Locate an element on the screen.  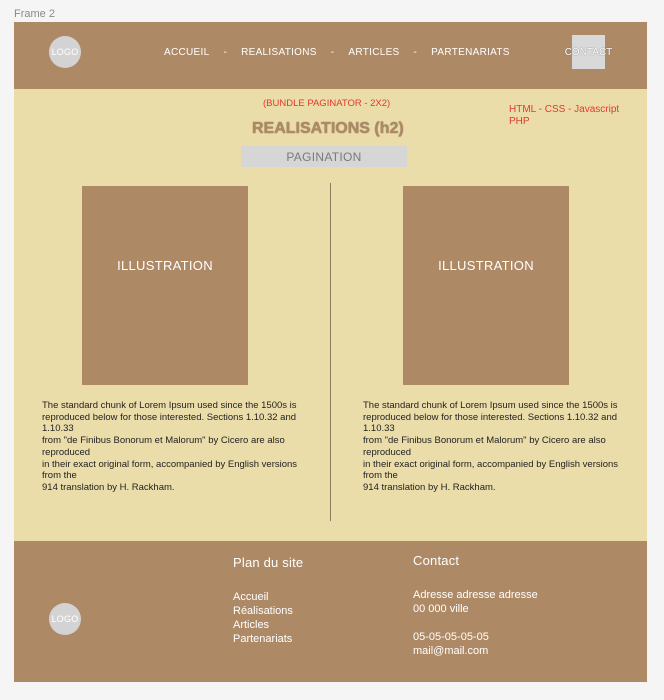
card-illustration-1: ILLUSTRATION is located at coordinates (165, 285).